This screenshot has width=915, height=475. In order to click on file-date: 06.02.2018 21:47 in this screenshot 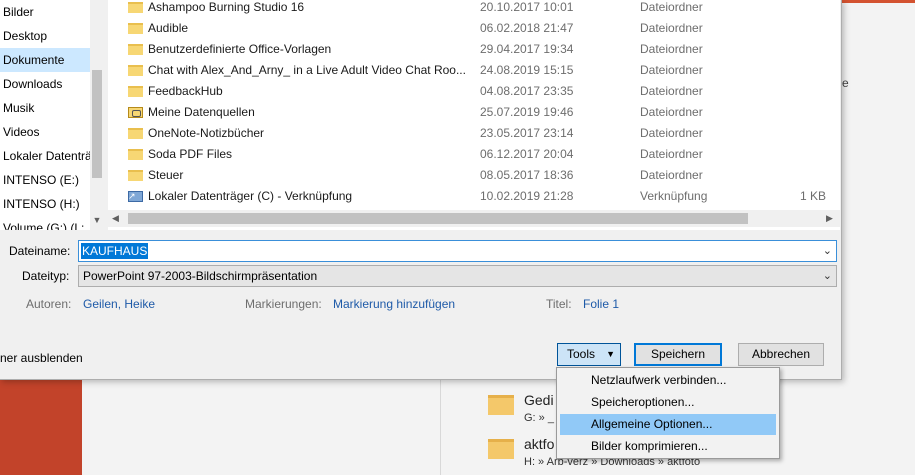, I will do `click(527, 28)`.